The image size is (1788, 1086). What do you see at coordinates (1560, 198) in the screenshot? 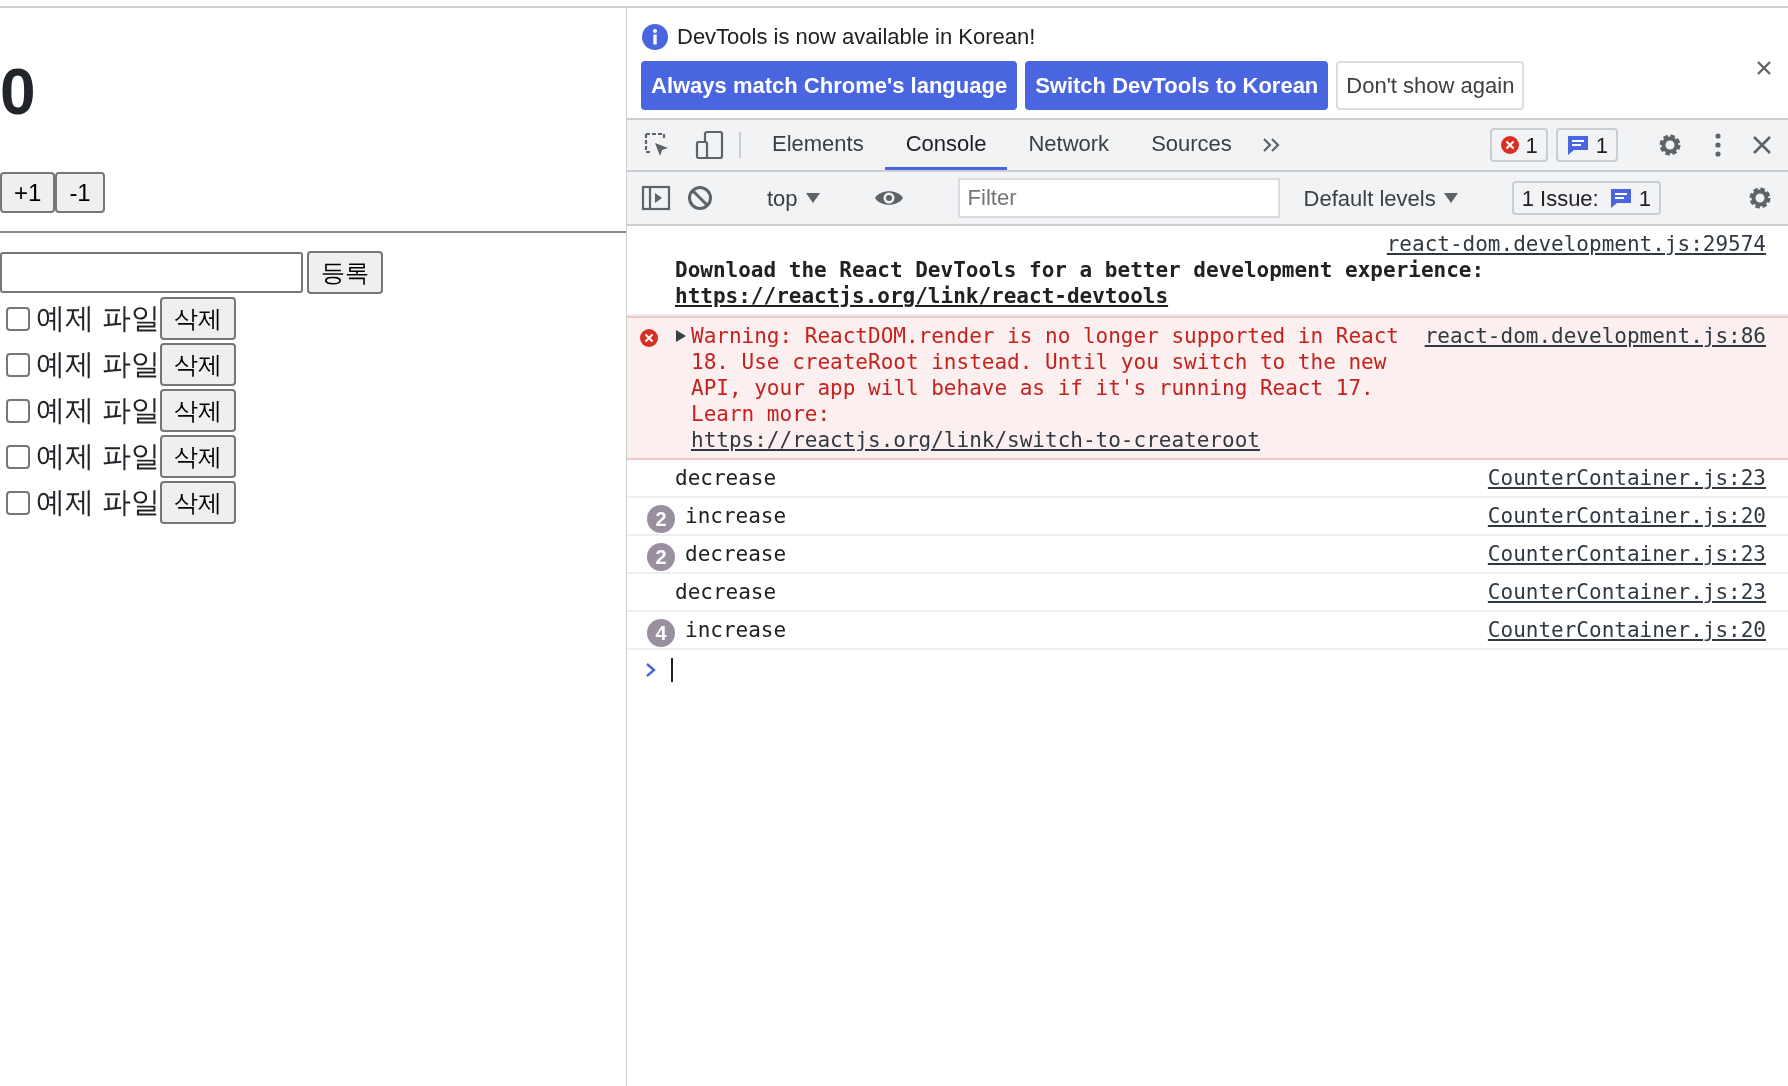
I see `issues-label: 1 Issue:` at bounding box center [1560, 198].